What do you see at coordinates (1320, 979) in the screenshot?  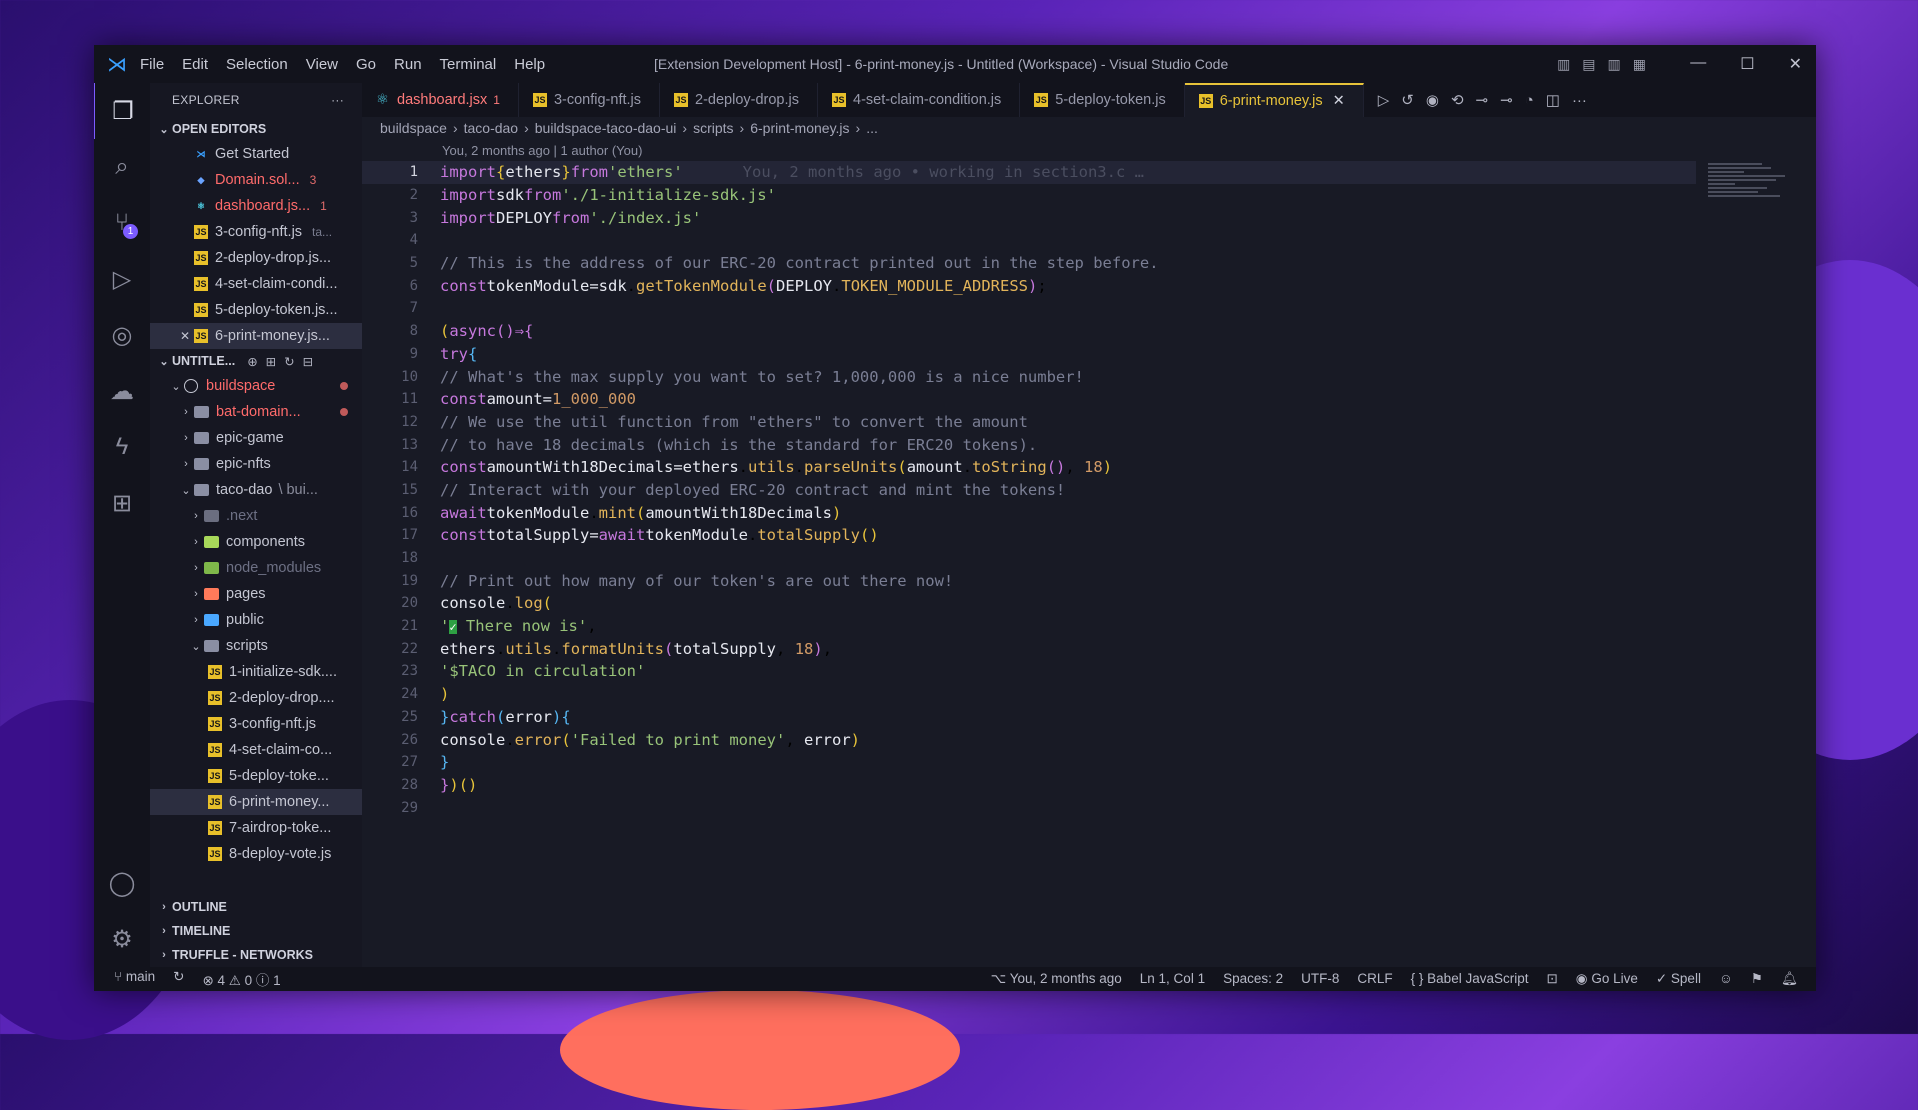 I see `encoding: UTF-8` at bounding box center [1320, 979].